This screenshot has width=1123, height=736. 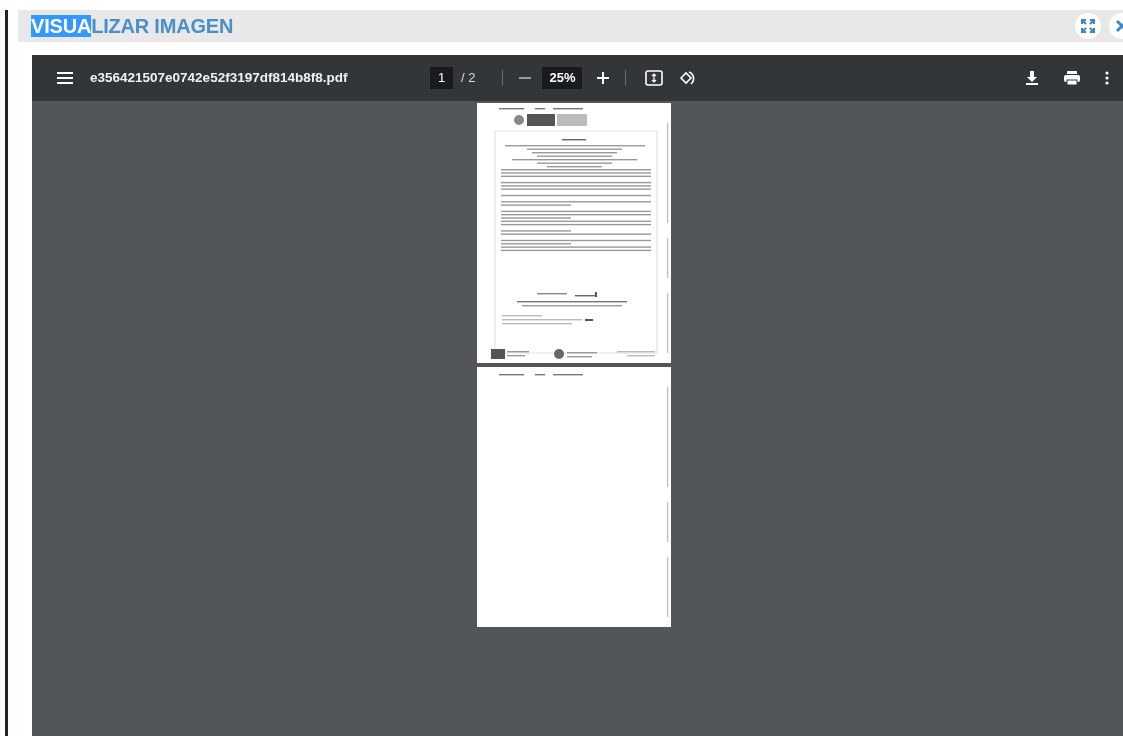 I want to click on fullscreen-button, so click(x=1088, y=26).